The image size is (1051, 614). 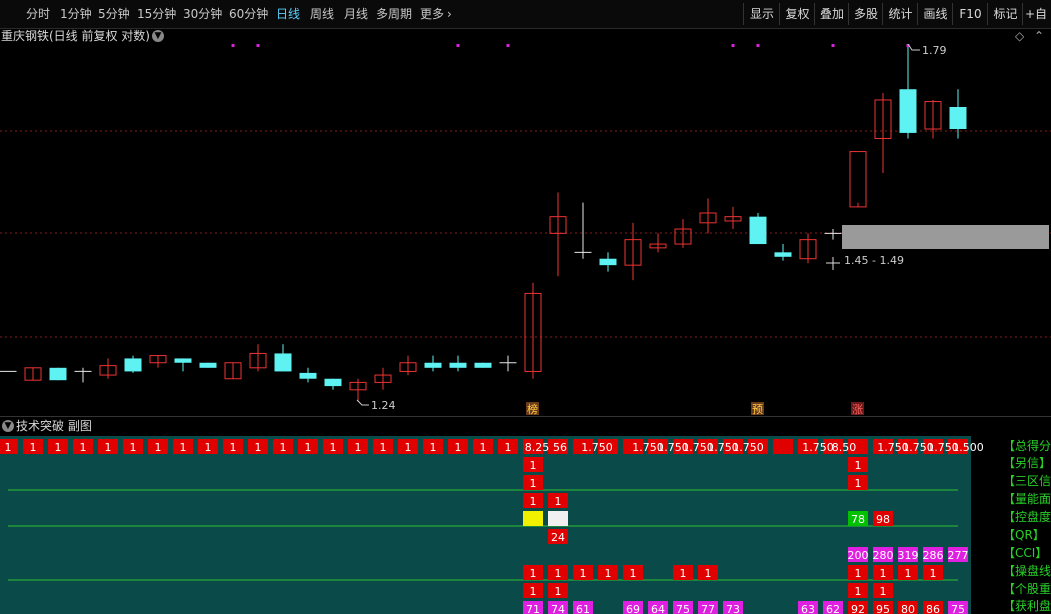 What do you see at coordinates (968, 447) in the screenshot?
I see `indicator-row-label: 1.500` at bounding box center [968, 447].